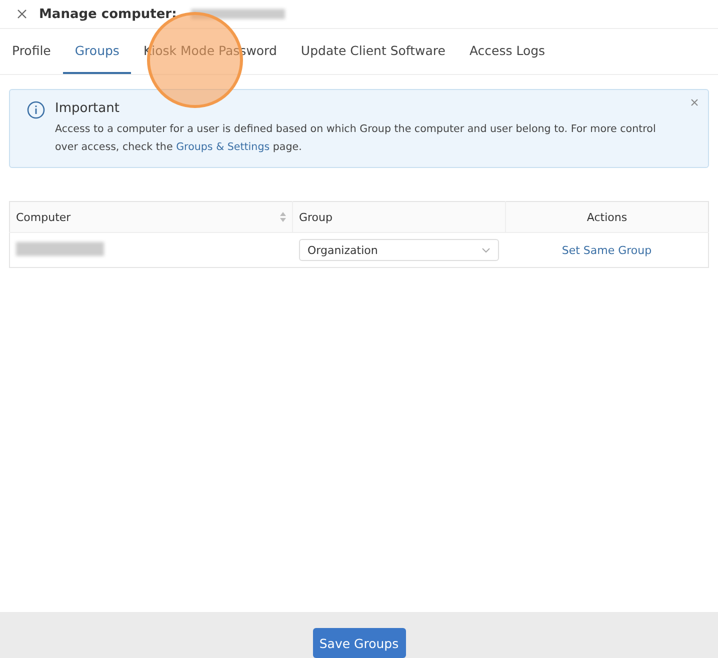  Describe the element at coordinates (486, 250) in the screenshot. I see `chevron-down-icon` at that location.